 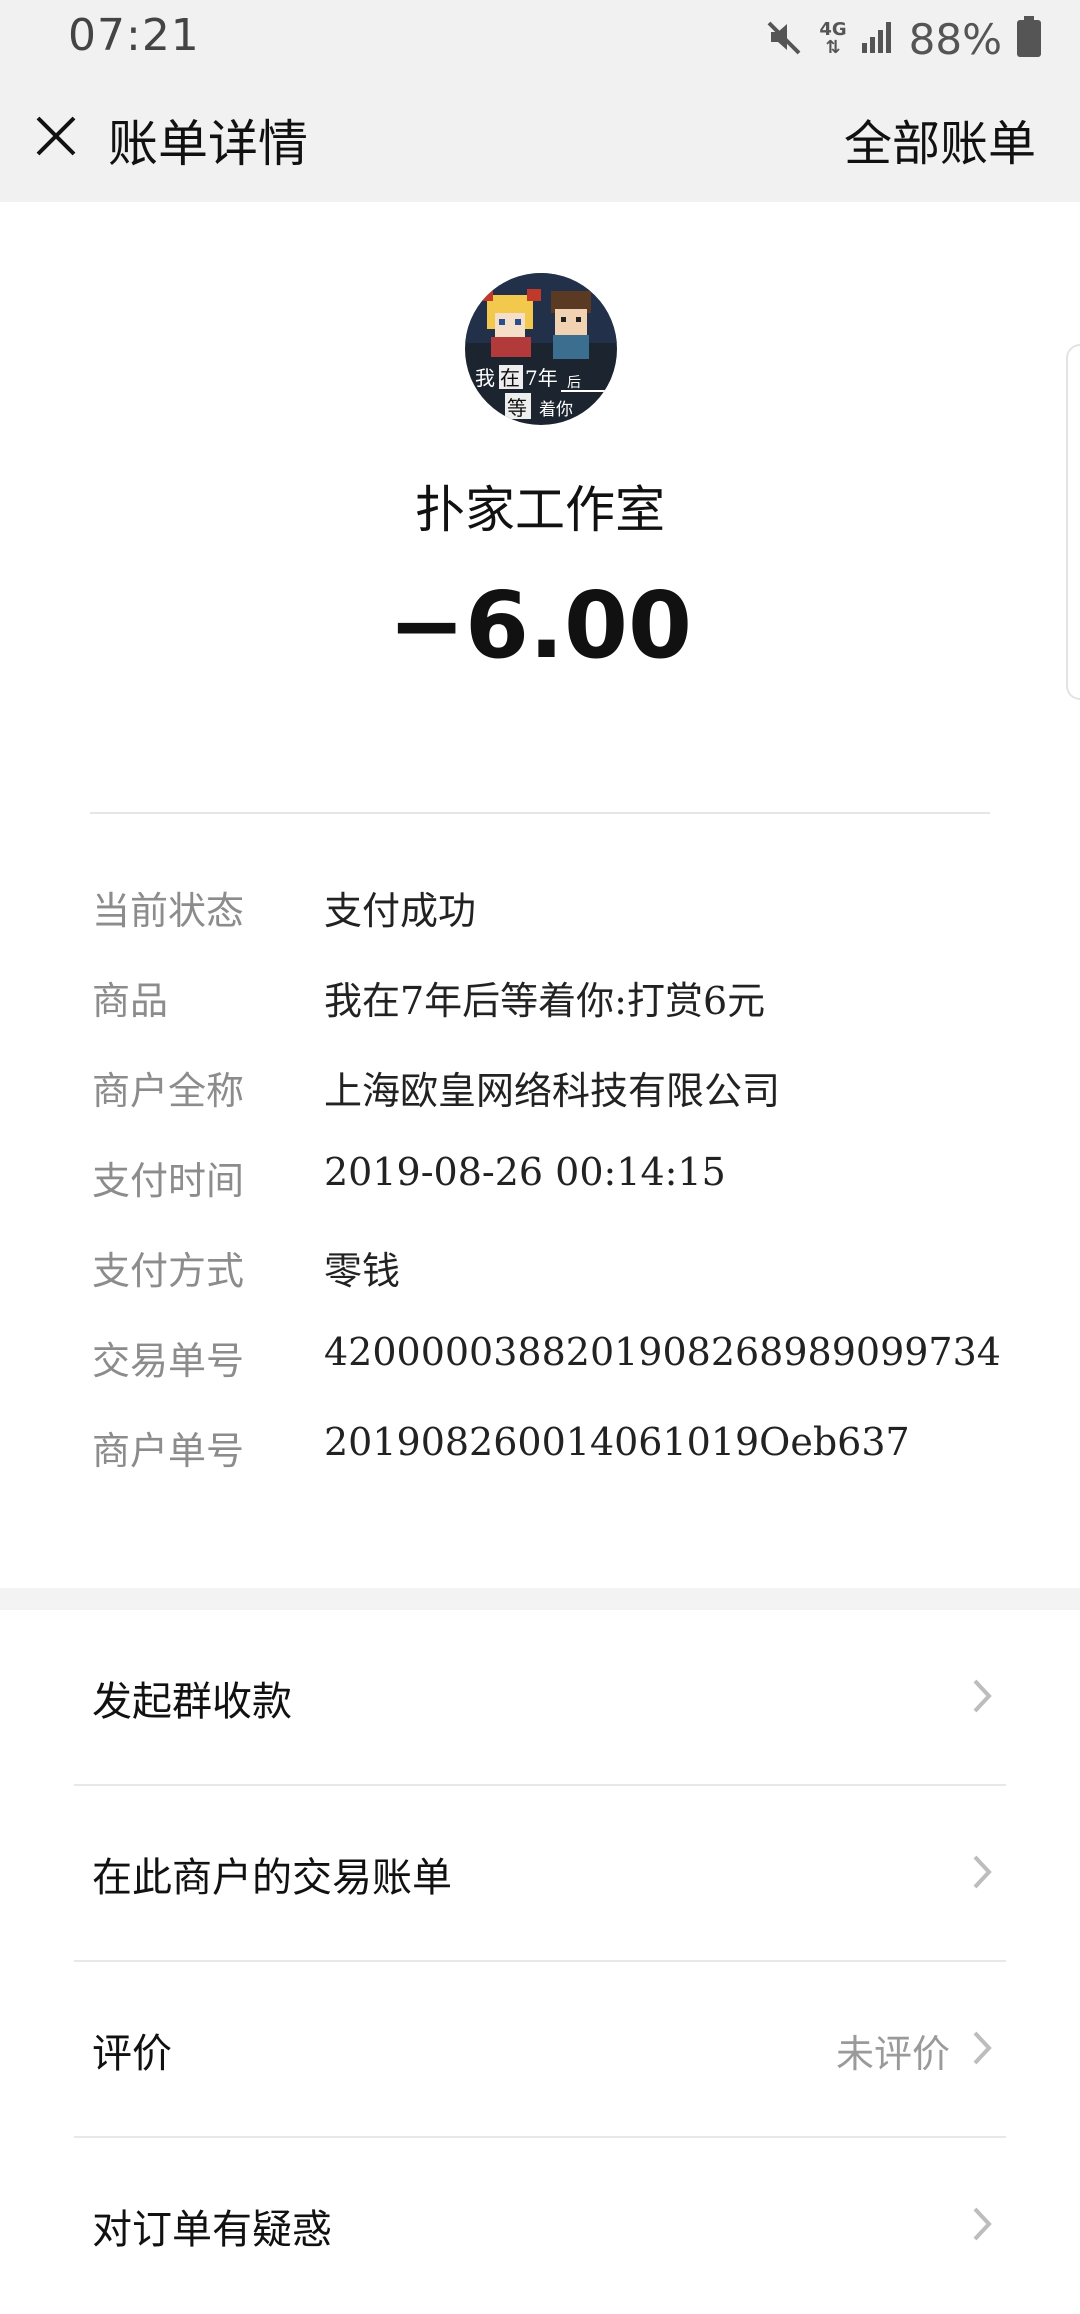 What do you see at coordinates (212, 2230) in the screenshot?
I see `menu-item-label: 对订单有疑惑` at bounding box center [212, 2230].